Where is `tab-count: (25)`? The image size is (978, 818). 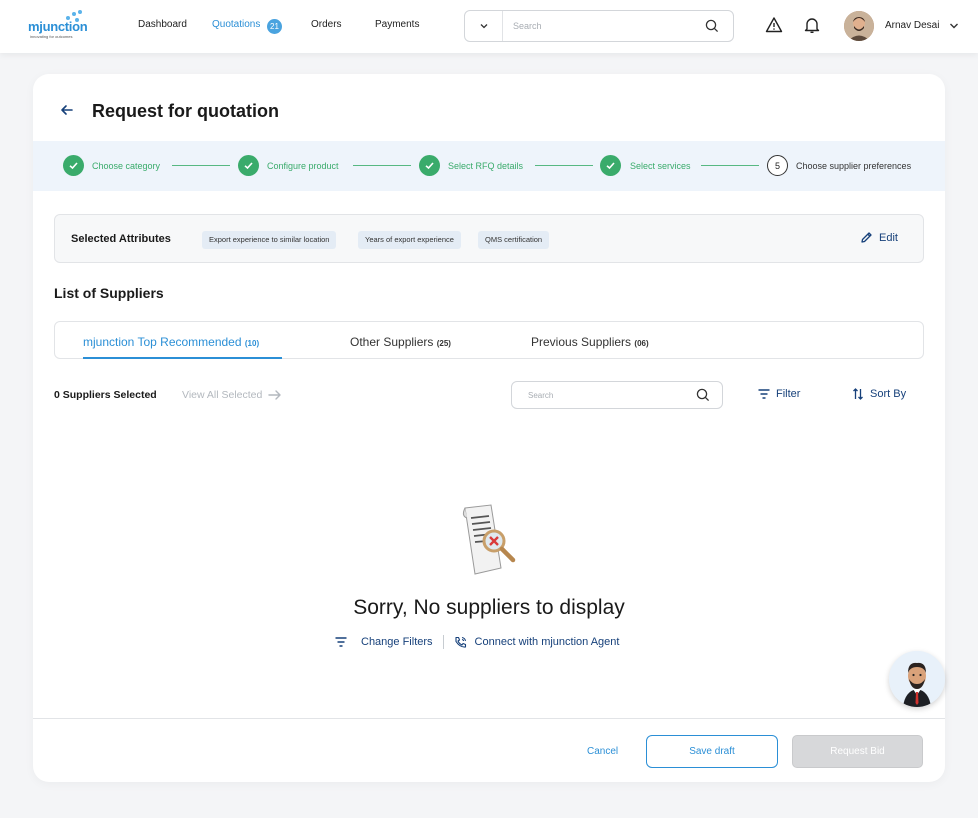 tab-count: (25) is located at coordinates (443, 343).